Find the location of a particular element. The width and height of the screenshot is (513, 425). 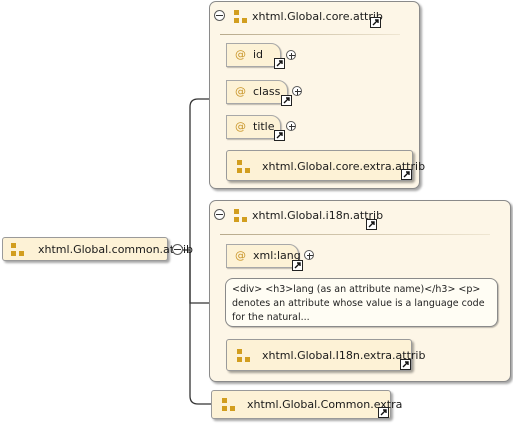

common-extra-ref: xhtml.Global.Common.extra is located at coordinates (306, 404).